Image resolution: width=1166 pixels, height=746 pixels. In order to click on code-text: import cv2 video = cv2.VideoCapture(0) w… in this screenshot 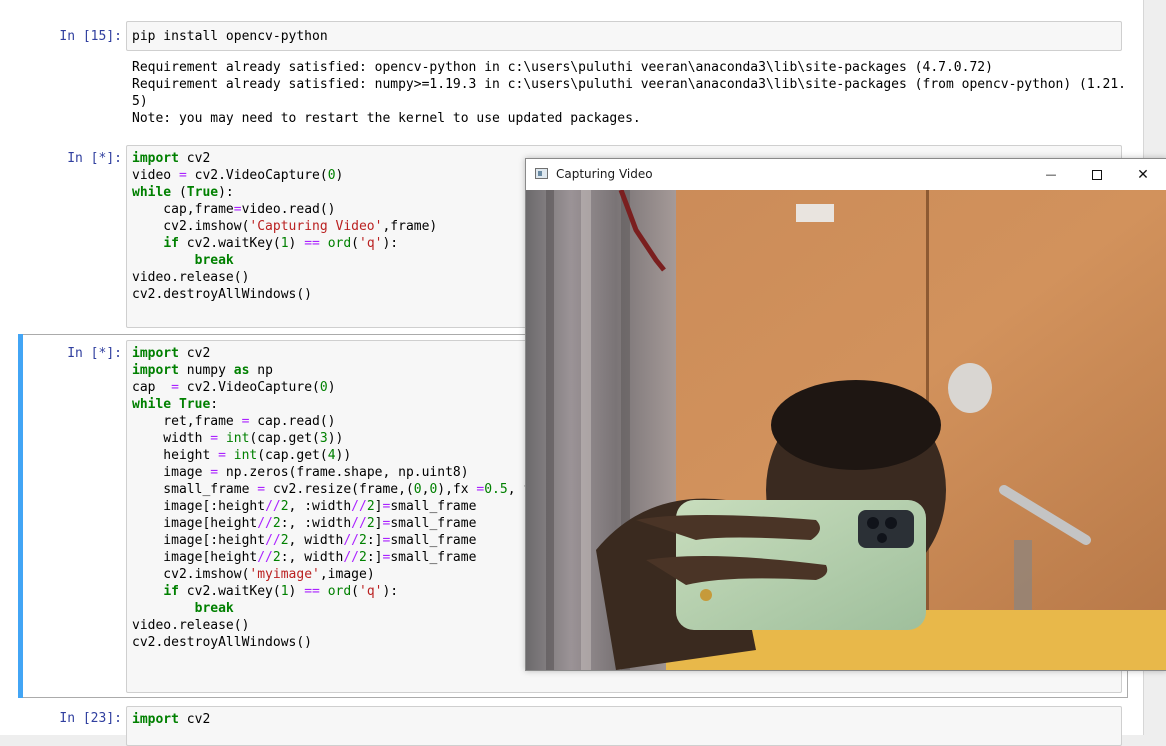, I will do `click(284, 226)`.